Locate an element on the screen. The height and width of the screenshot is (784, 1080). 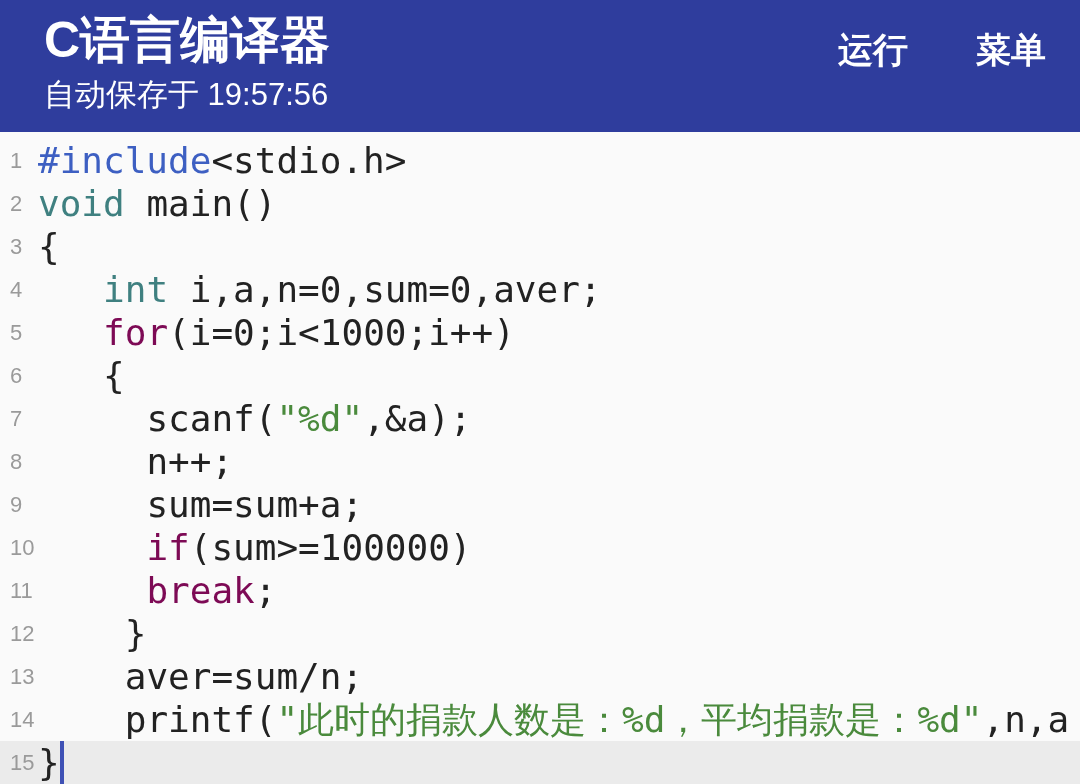
code-line: for(i=0;i<1000;i++) is located at coordinates (309, 332).